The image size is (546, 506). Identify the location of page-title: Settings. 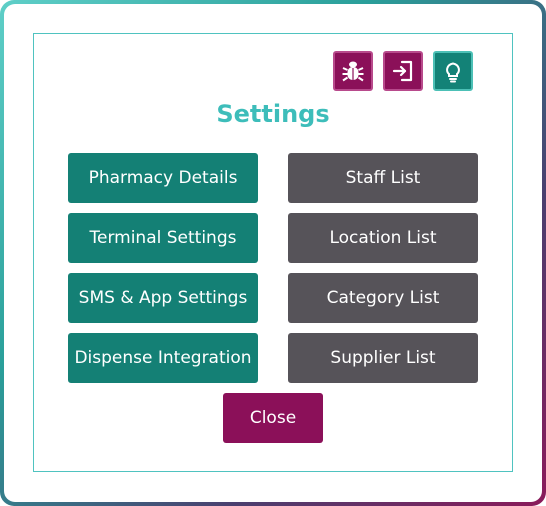
(273, 114).